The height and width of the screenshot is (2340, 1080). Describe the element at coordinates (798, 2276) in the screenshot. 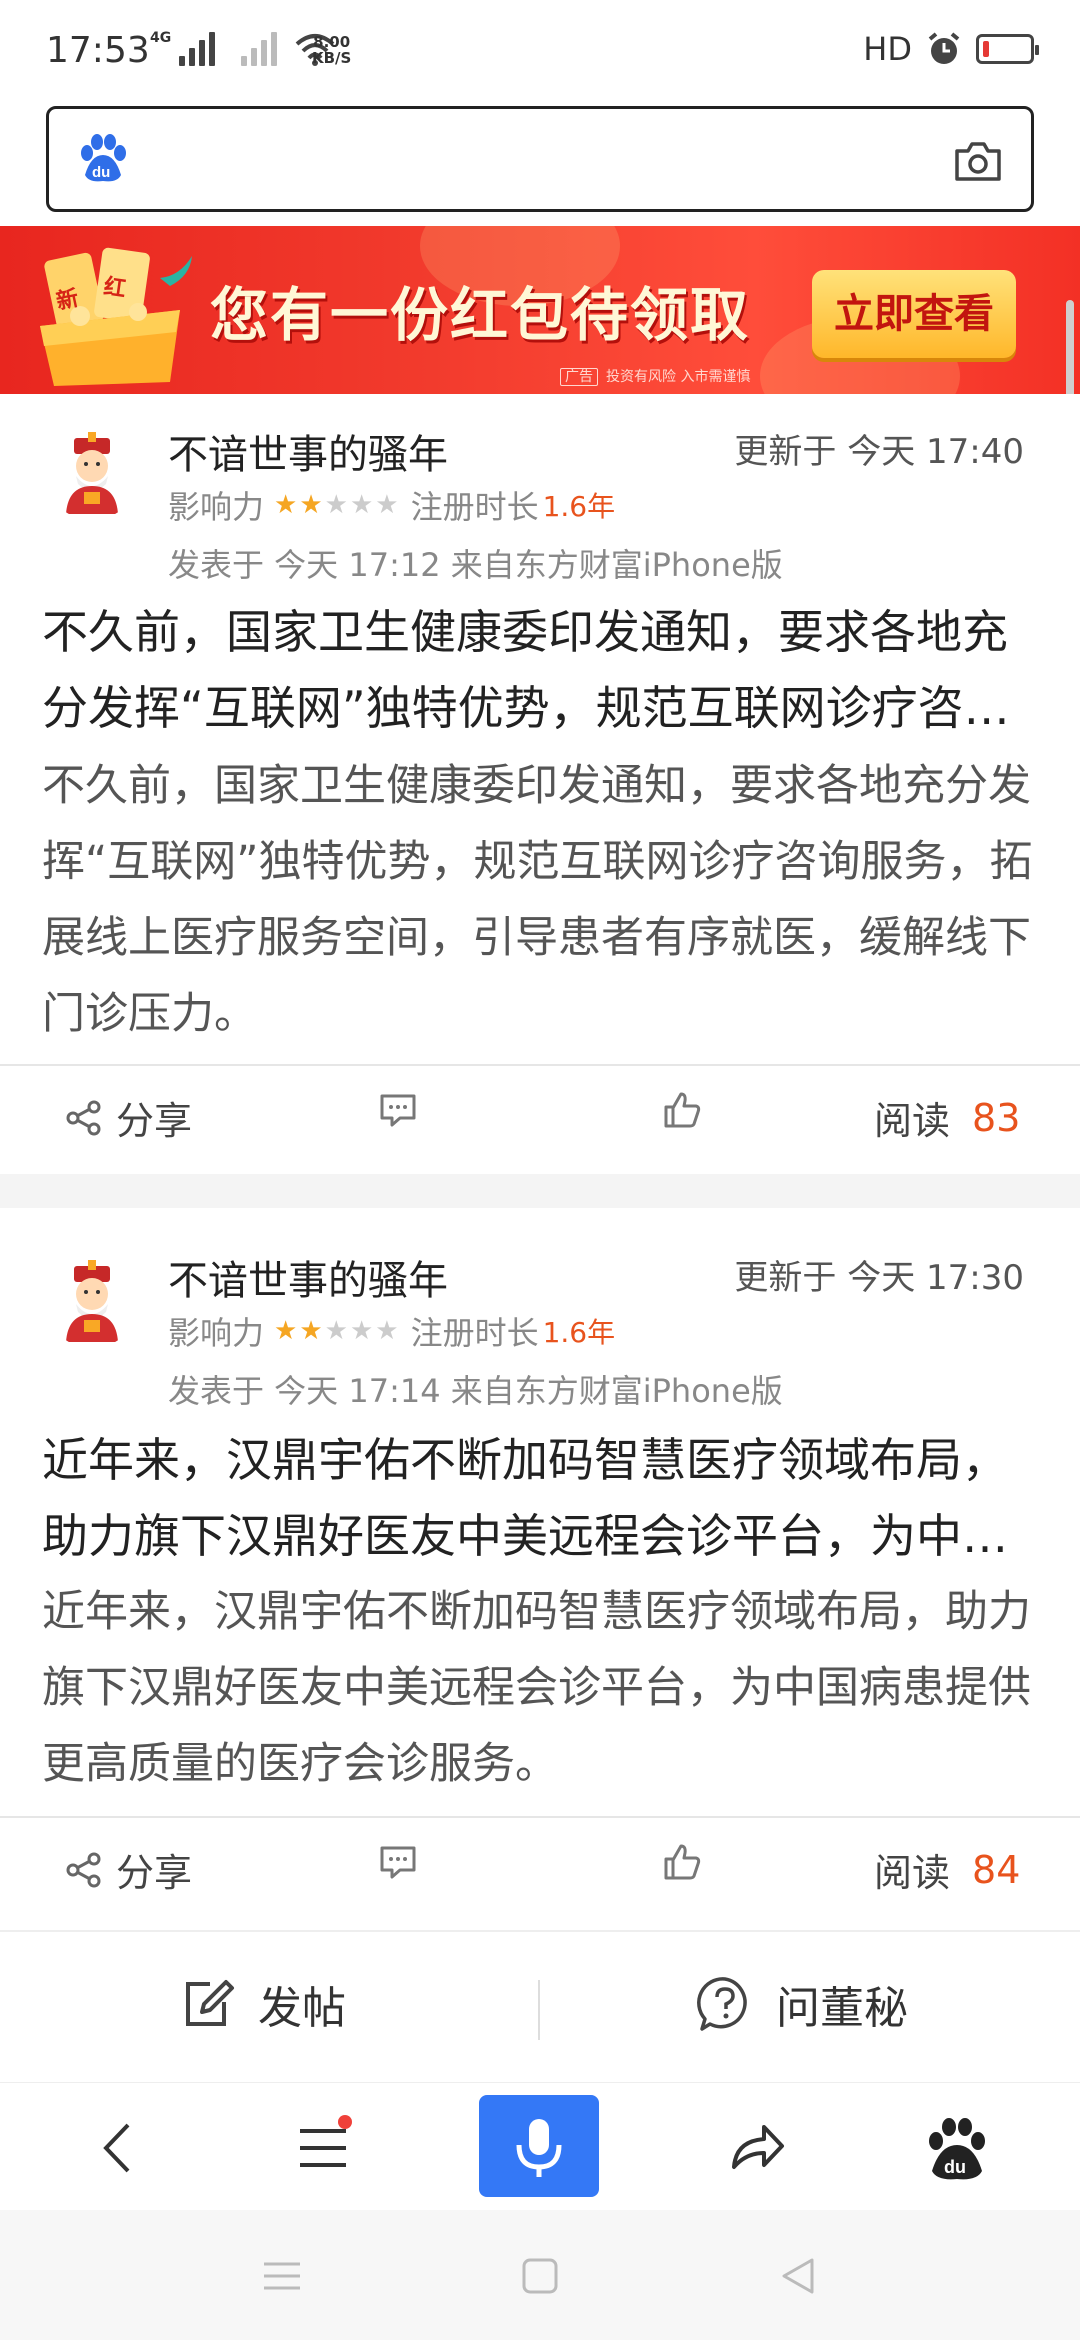

I see `system-back-icon` at that location.